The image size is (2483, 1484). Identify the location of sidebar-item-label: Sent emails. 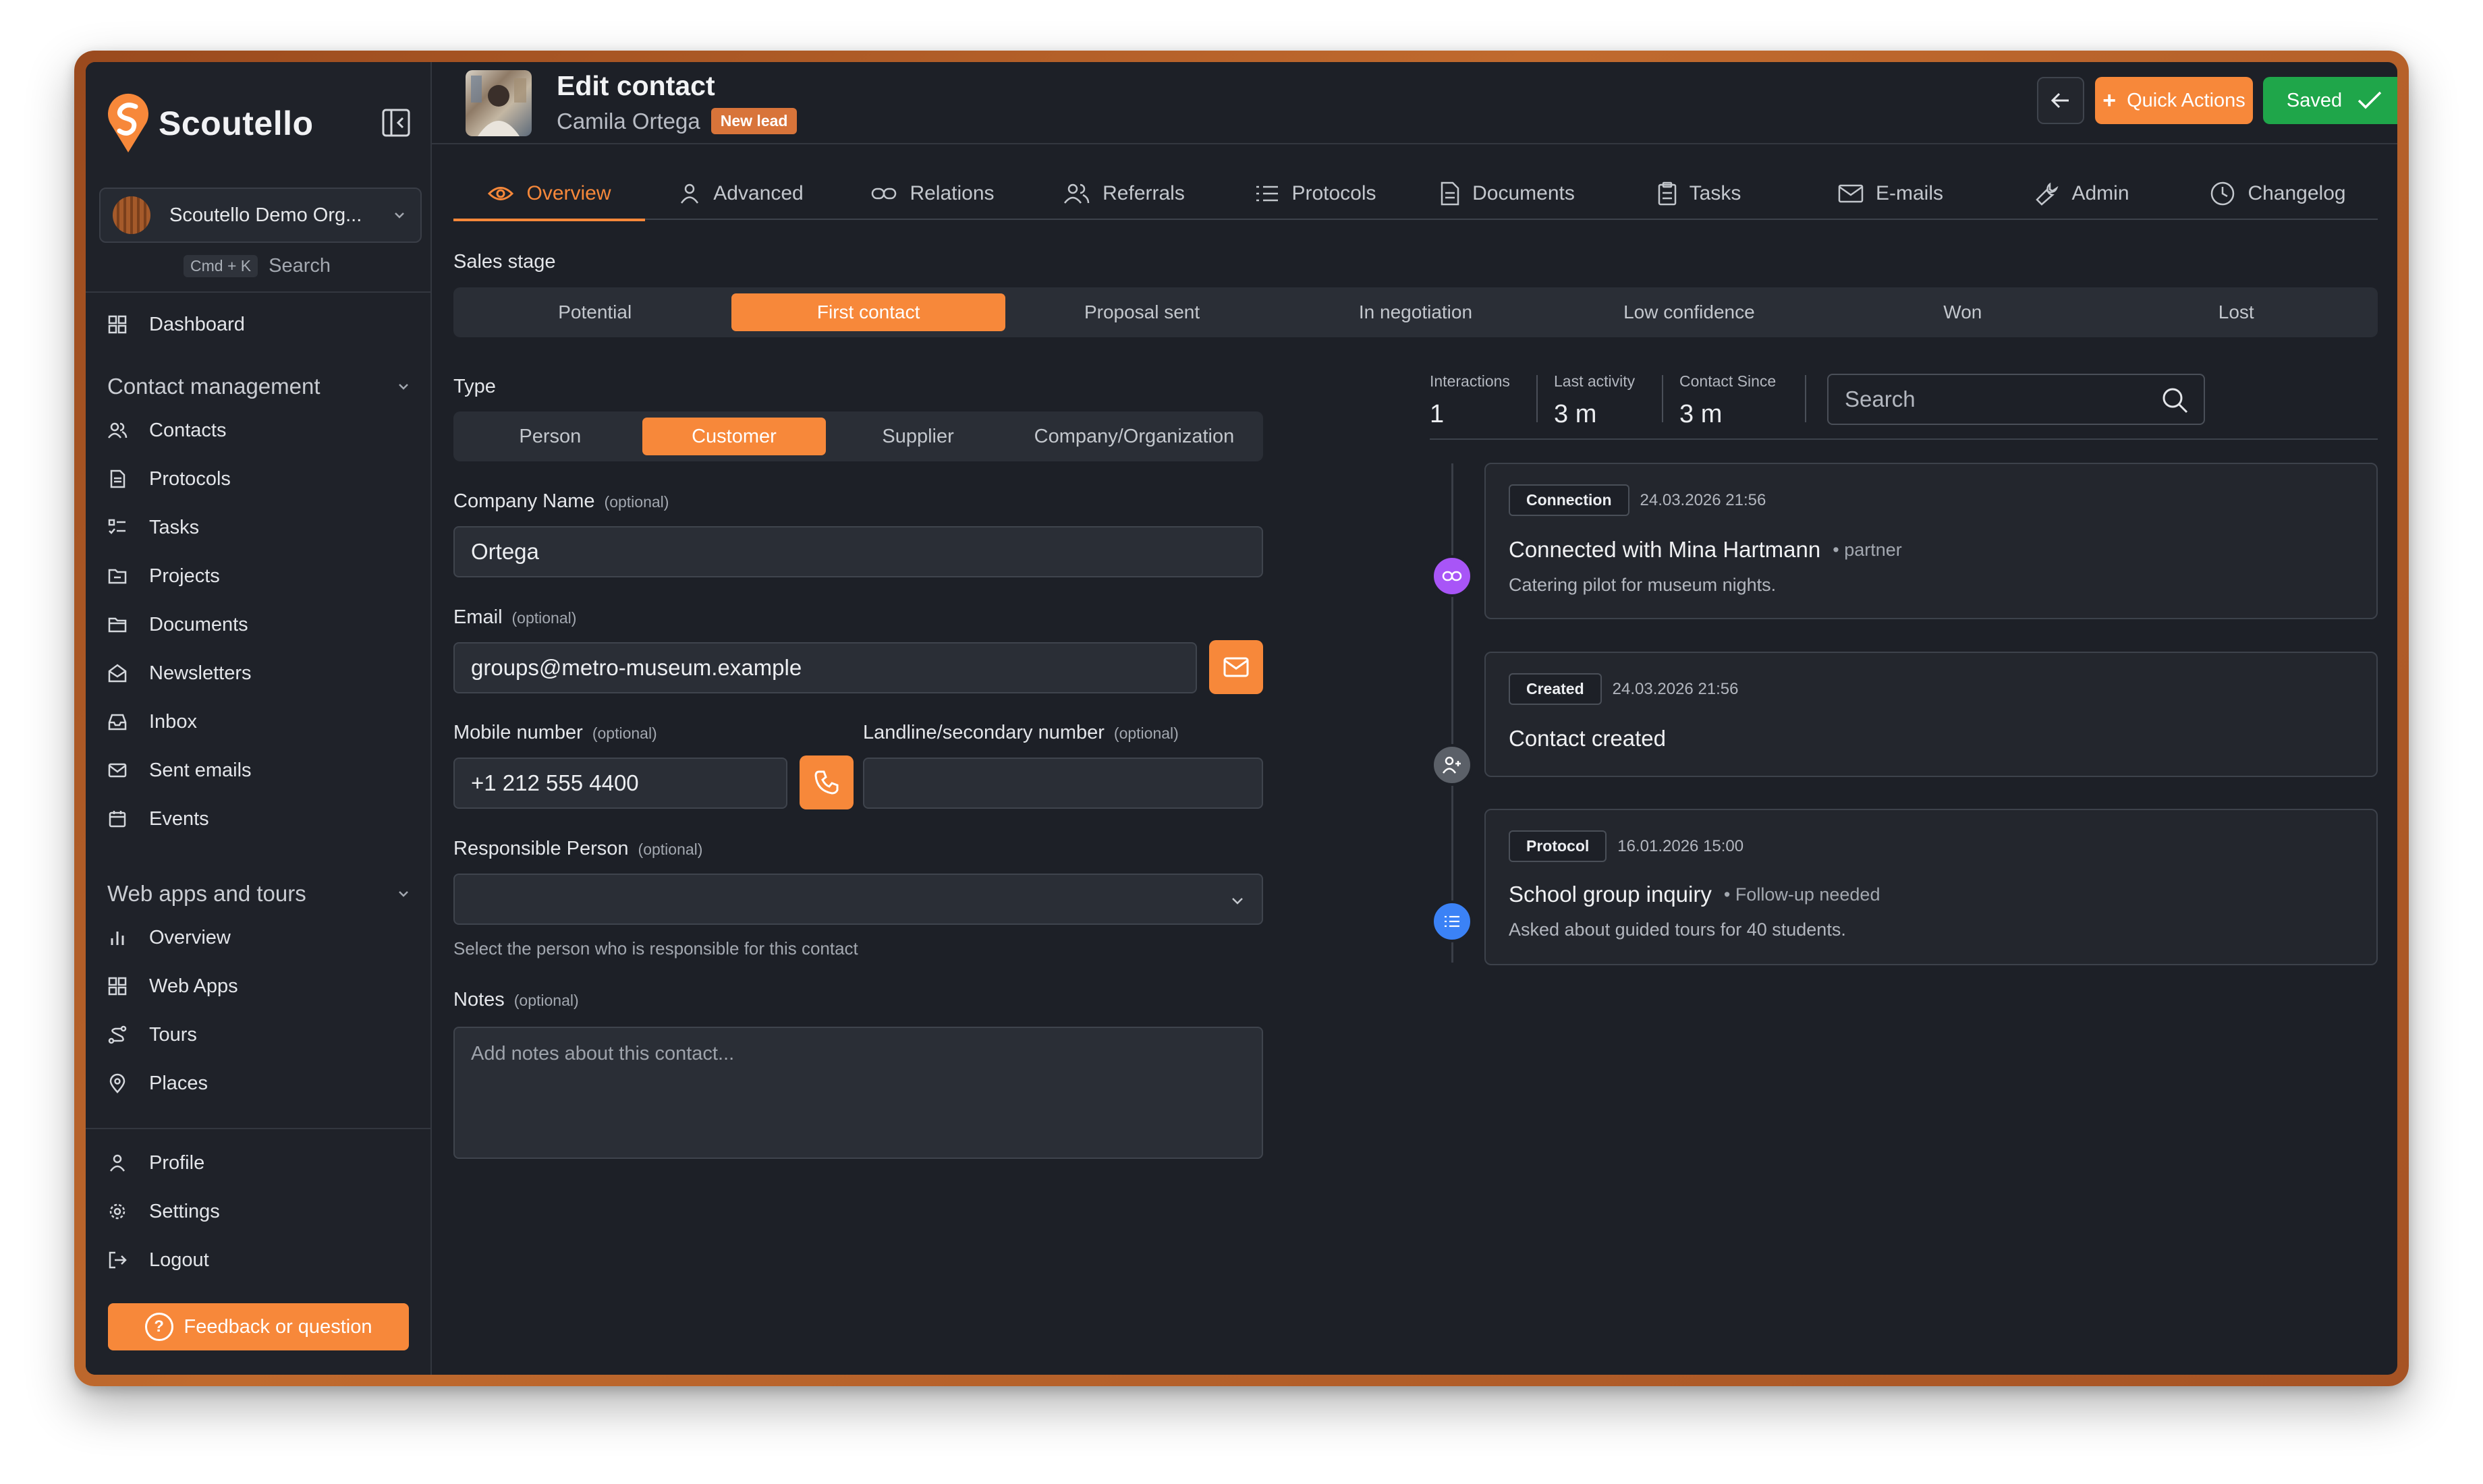
(200, 770).